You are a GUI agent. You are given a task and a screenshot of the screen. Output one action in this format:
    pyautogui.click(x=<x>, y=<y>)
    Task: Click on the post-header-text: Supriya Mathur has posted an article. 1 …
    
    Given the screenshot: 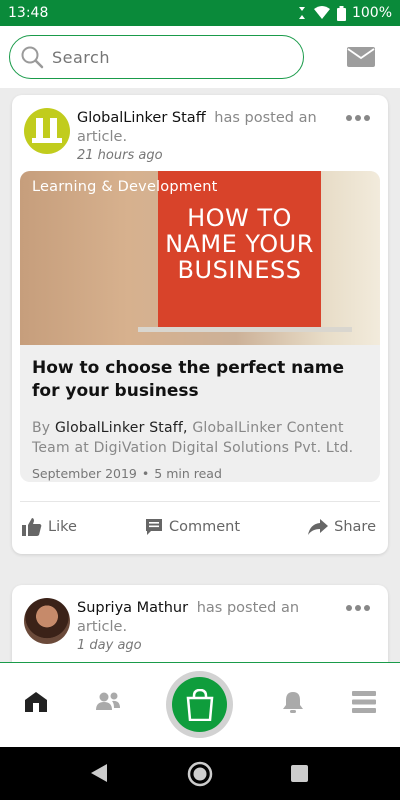 What is the action you would take?
    pyautogui.click(x=207, y=626)
    